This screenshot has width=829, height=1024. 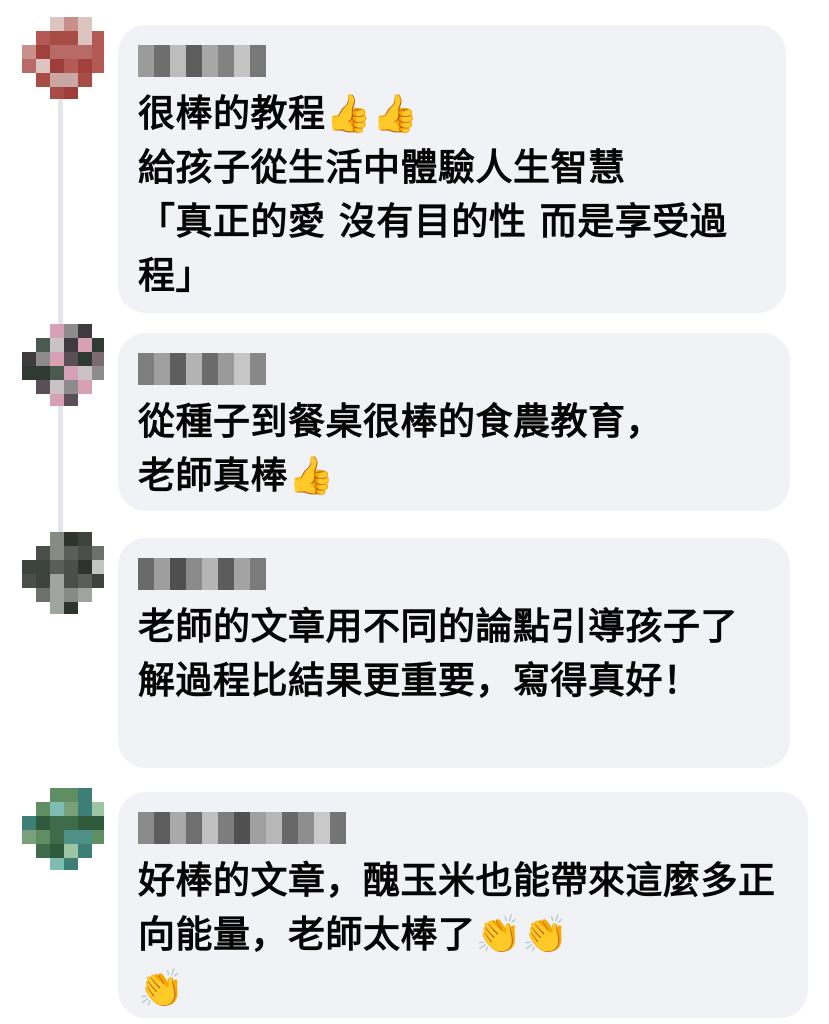 I want to click on comment-text: 好棒的文章，醜玉米也能帶來這麼多正向能量，老師太棒了👏👏 👏, so click(x=457, y=934).